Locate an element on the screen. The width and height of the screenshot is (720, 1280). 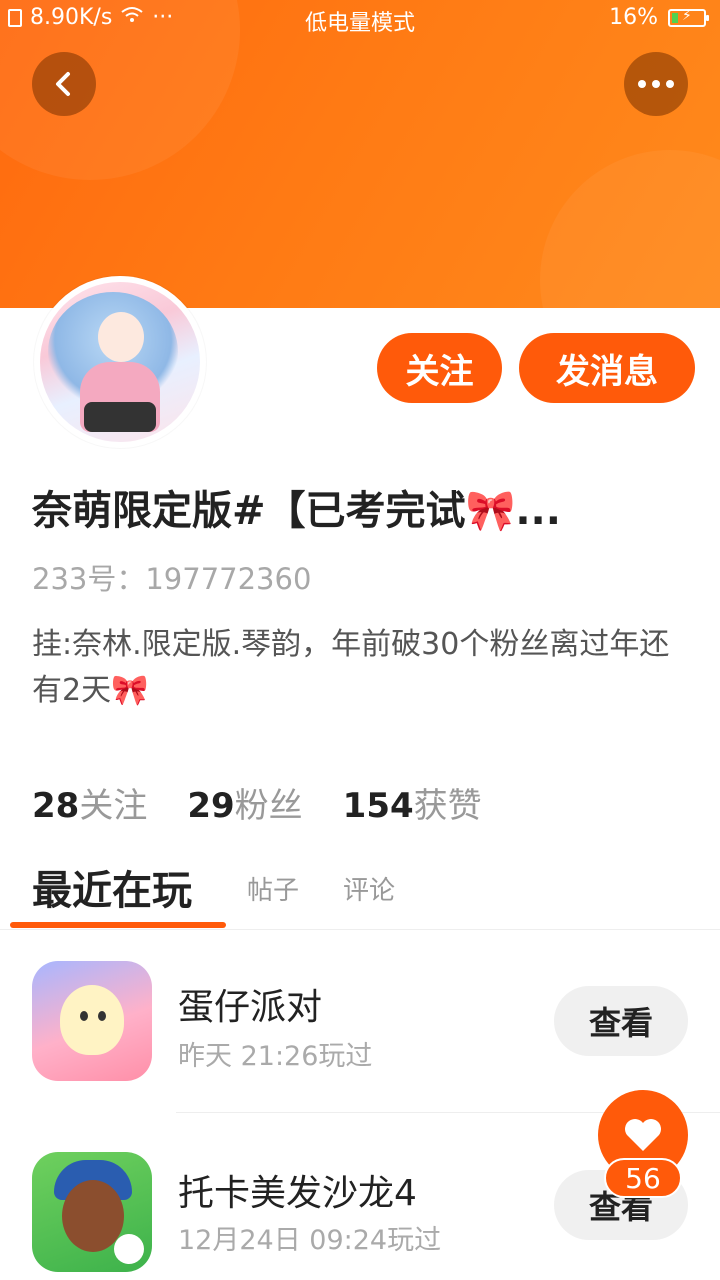
stats-bar: 28关注 29粉丝 154获赞 is located at coordinates (257, 802).